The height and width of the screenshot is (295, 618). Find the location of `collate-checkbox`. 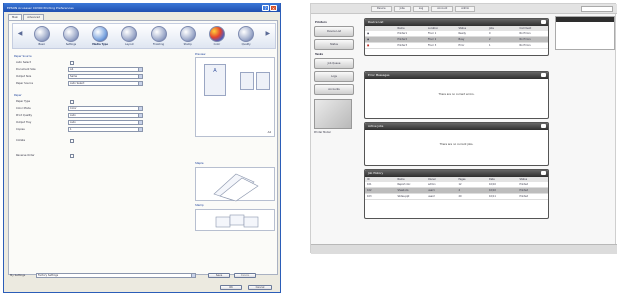

collate-checkbox is located at coordinates (72, 140).